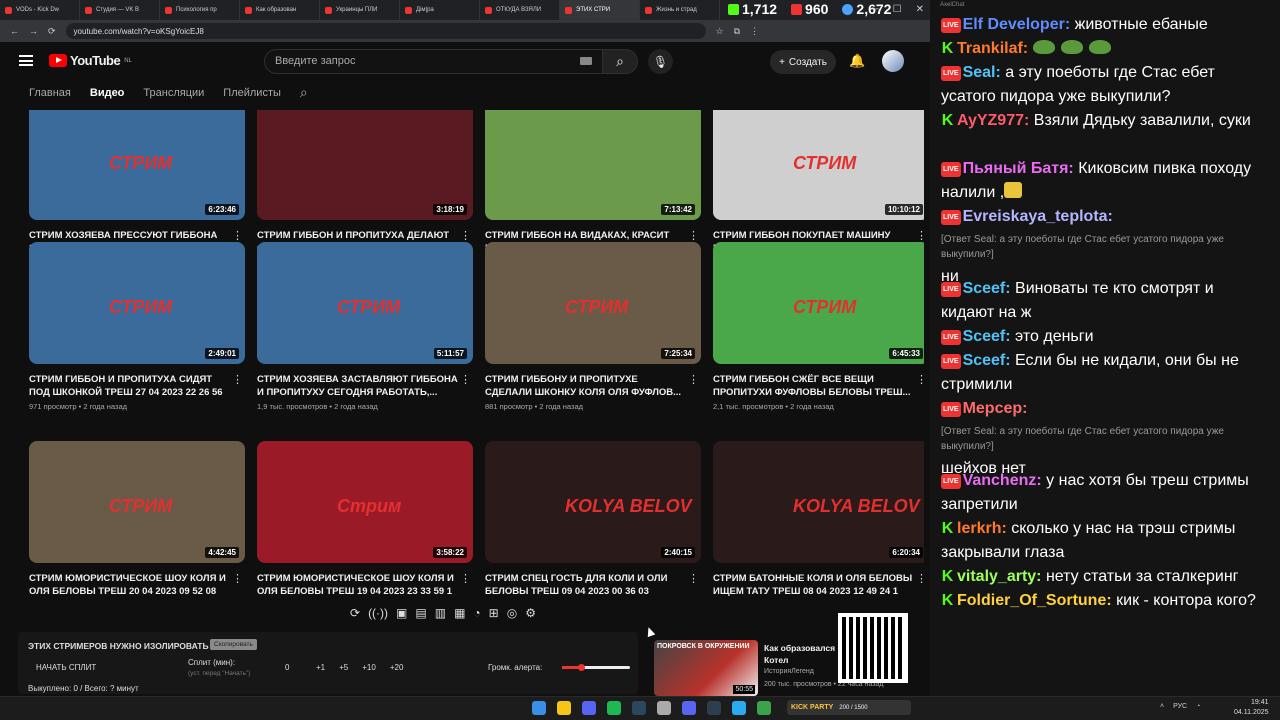 The width and height of the screenshot is (1280, 720). What do you see at coordinates (280, 10) in the screenshot?
I see `browser-tab: Как образован` at bounding box center [280, 10].